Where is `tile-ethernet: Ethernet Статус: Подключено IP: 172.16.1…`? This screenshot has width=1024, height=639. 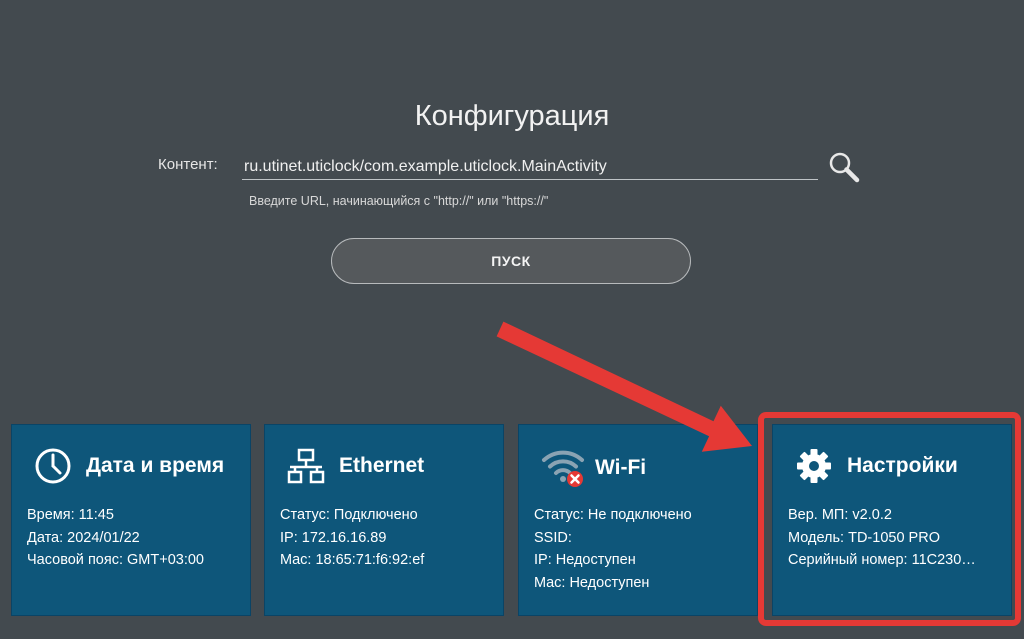
tile-ethernet: Ethernet Статус: Подключено IP: 172.16.1… is located at coordinates (384, 520).